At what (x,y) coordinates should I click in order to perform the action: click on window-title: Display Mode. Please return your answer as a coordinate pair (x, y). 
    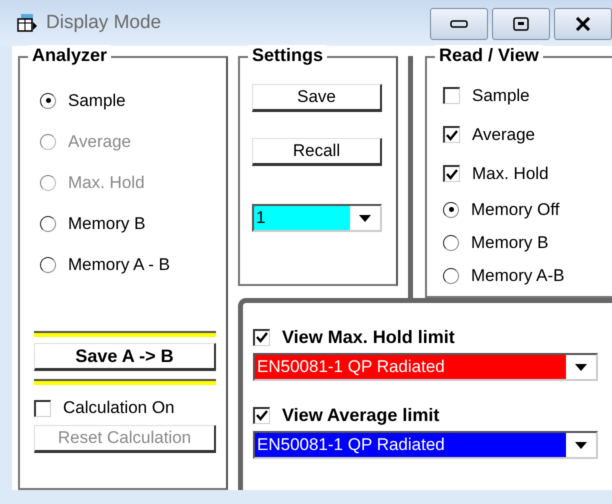
    Looking at the image, I should click on (104, 23).